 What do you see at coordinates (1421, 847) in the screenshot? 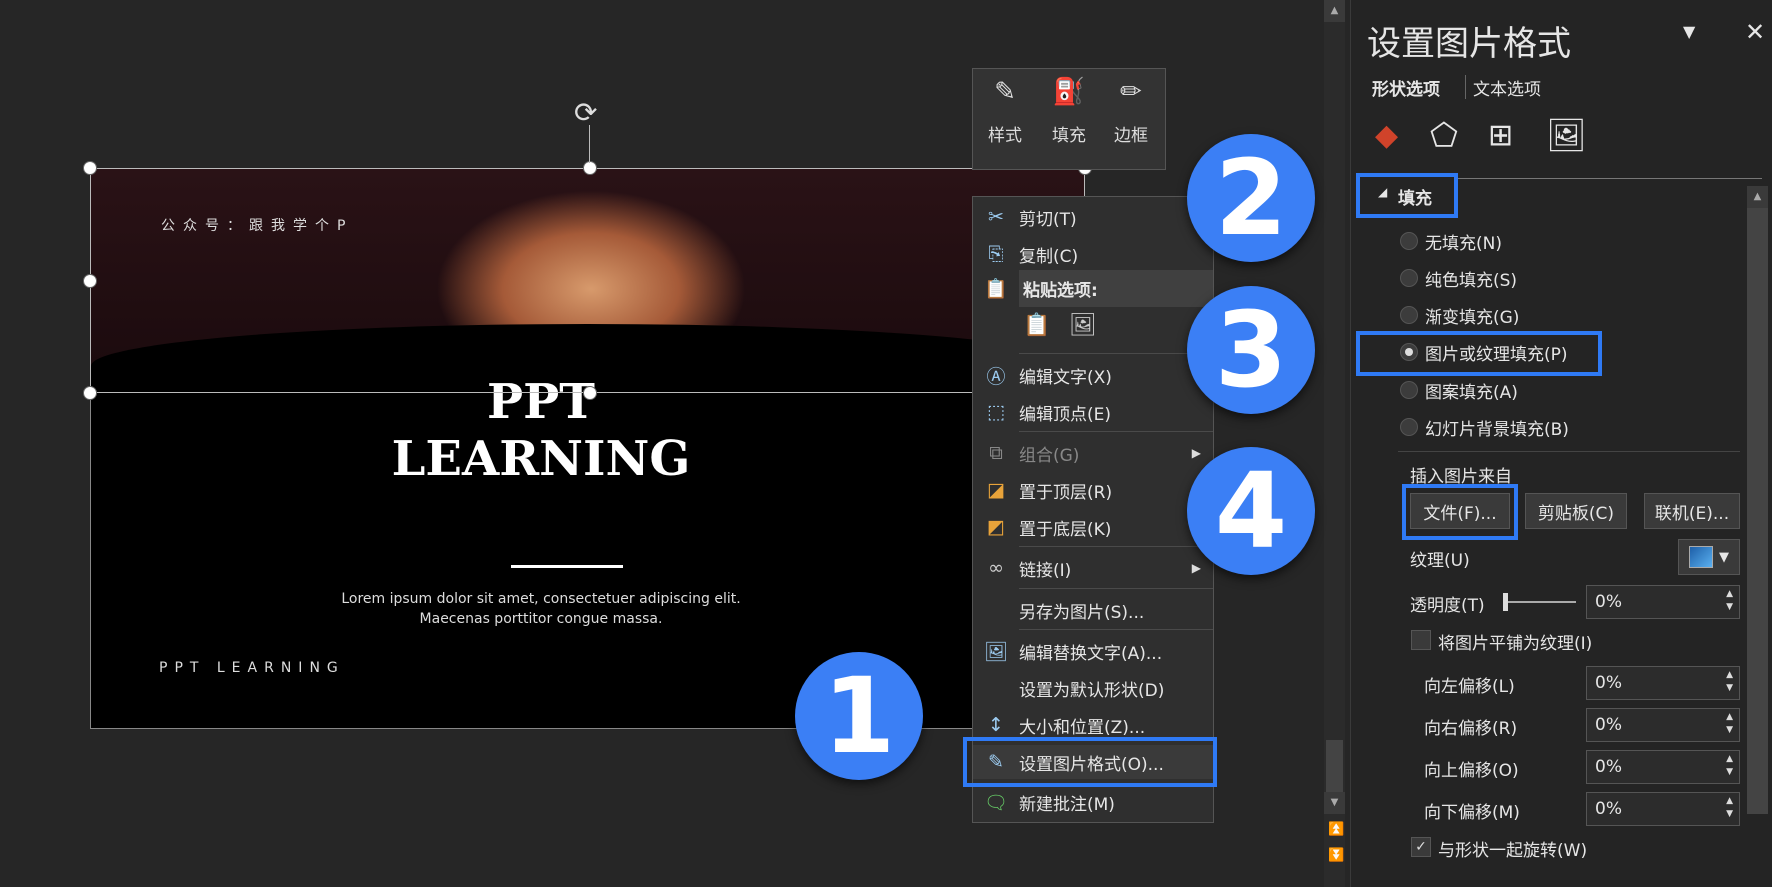
I see `rotate-with-shape-checkbox: ✓` at bounding box center [1421, 847].